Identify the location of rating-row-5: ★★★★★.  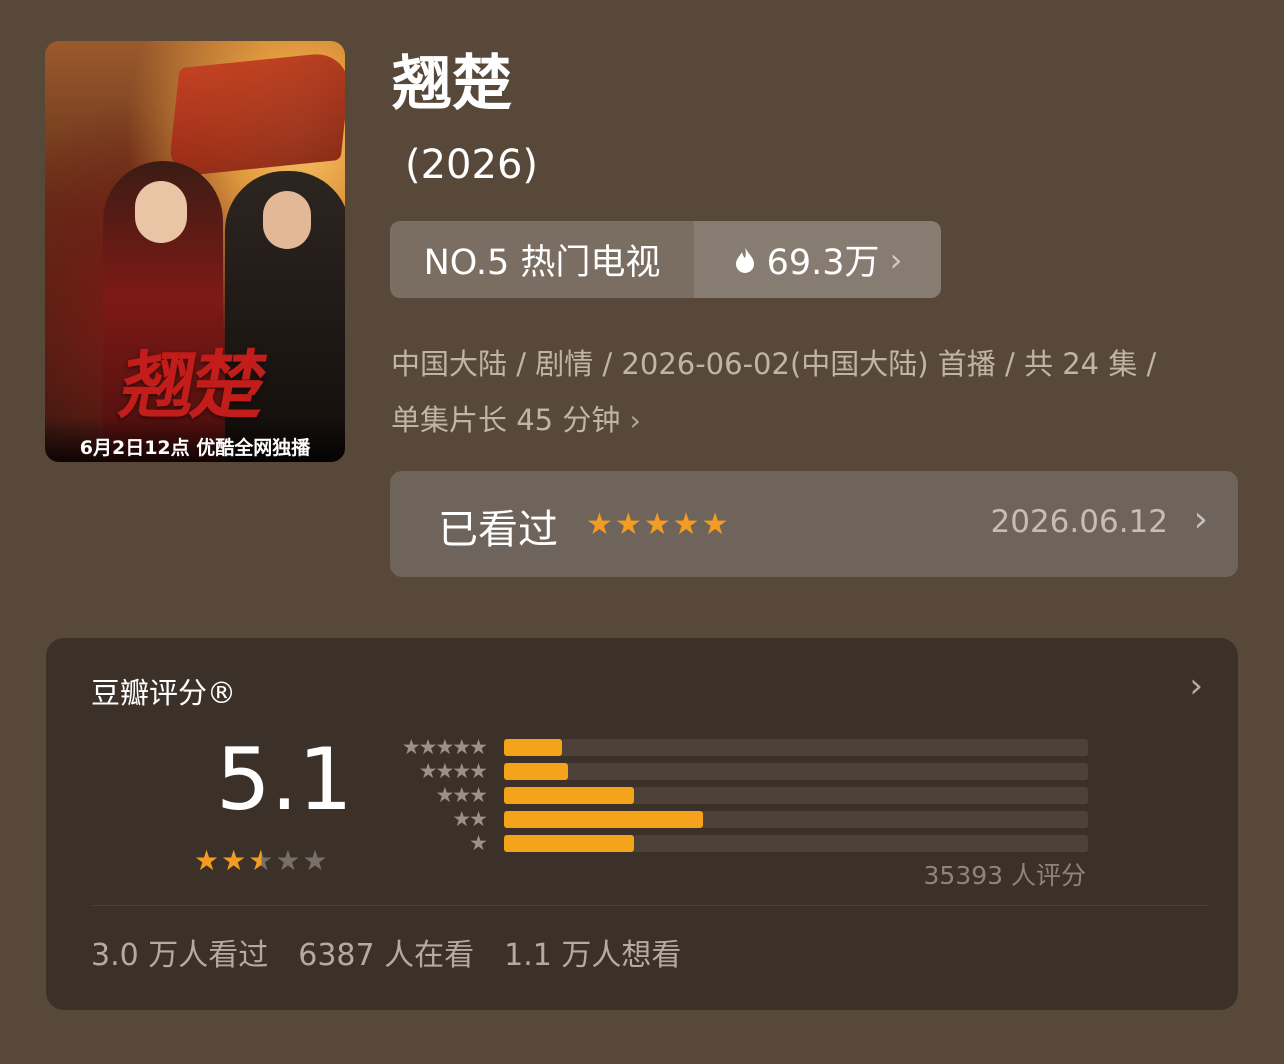
(762, 748).